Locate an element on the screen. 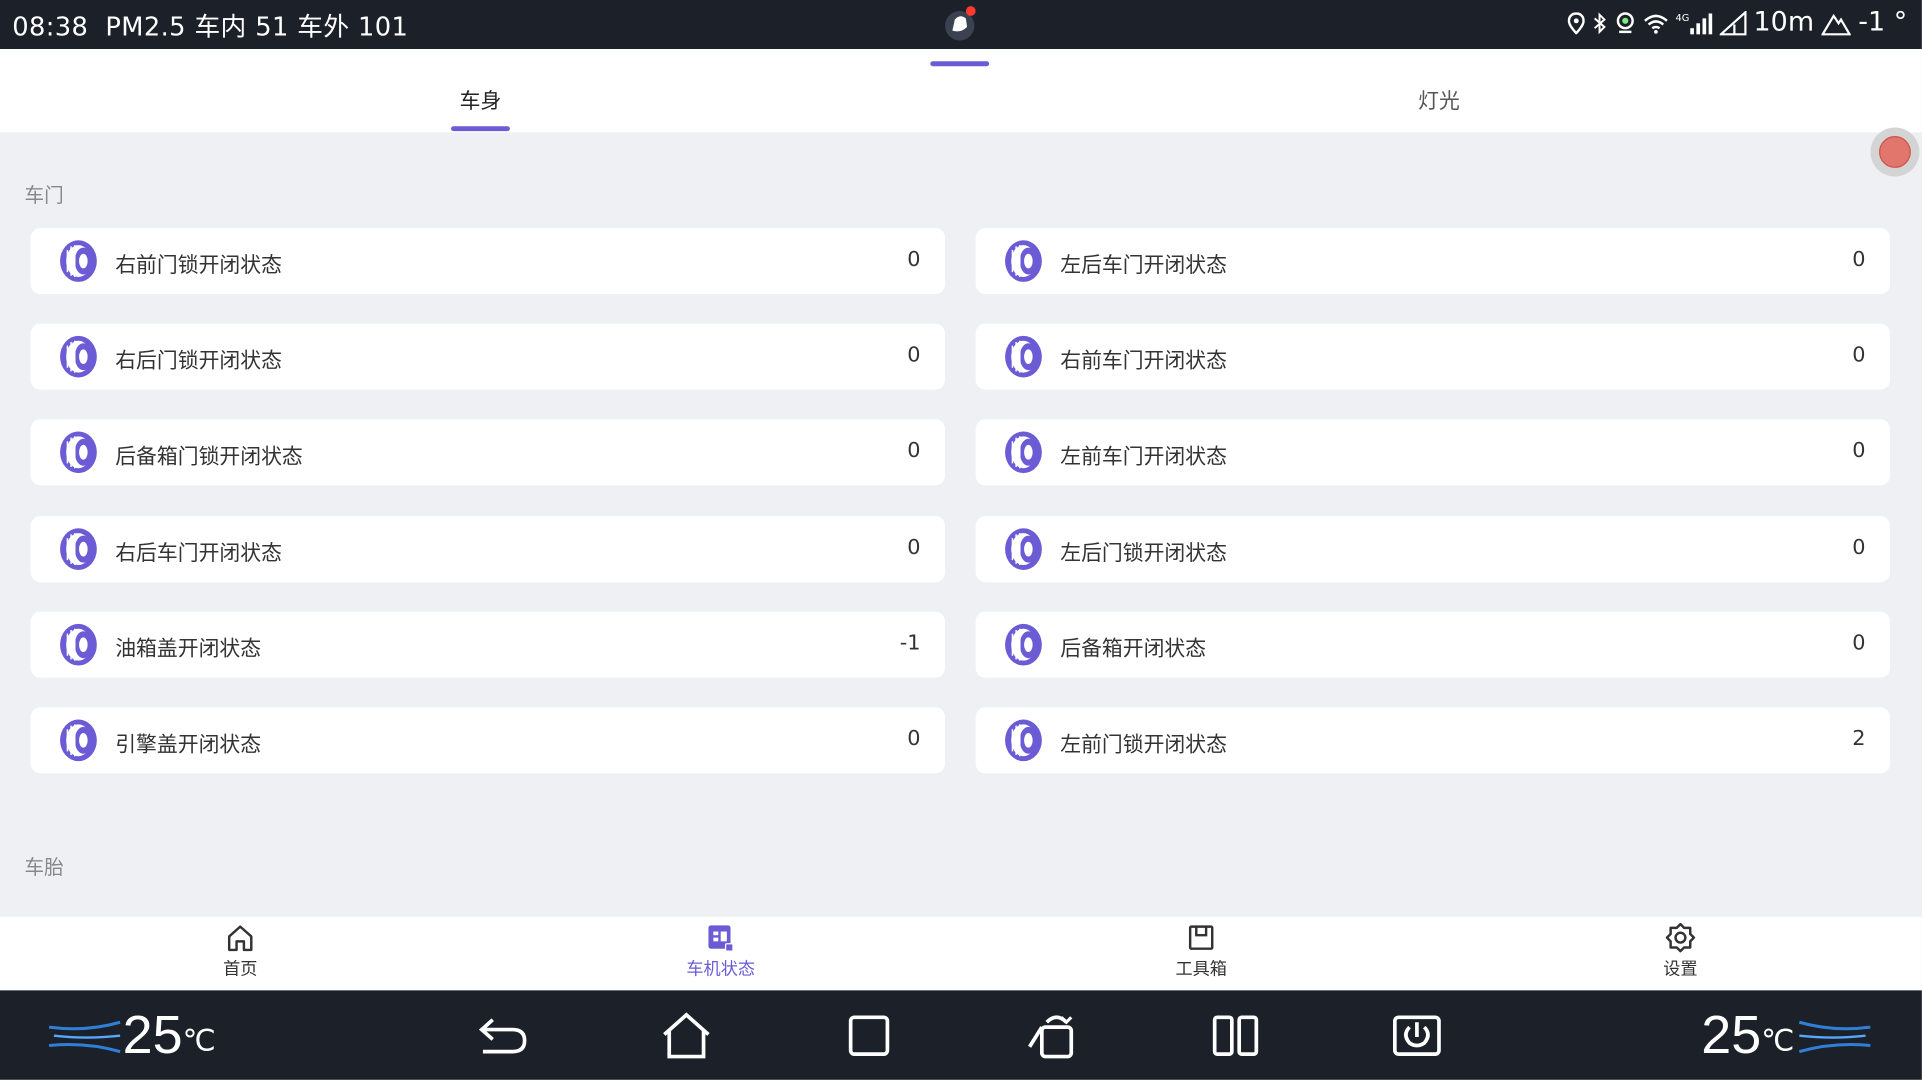 The height and width of the screenshot is (1080, 1922). door-status-item: 后备箱门锁开闭状态 0 is located at coordinates (488, 452).